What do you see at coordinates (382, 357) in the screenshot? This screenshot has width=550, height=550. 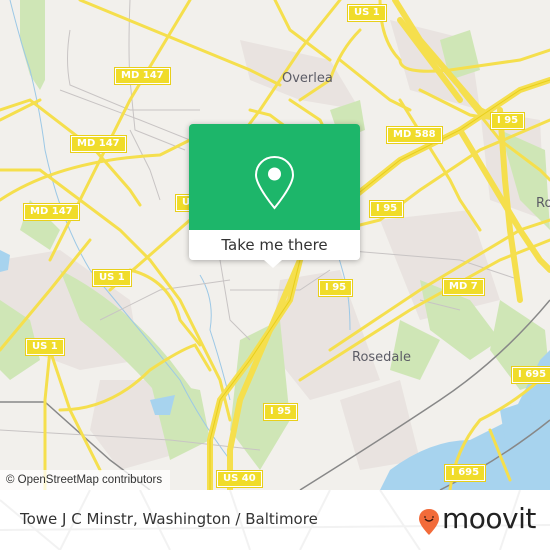 I see `place-label-rosedale: Rosedale` at bounding box center [382, 357].